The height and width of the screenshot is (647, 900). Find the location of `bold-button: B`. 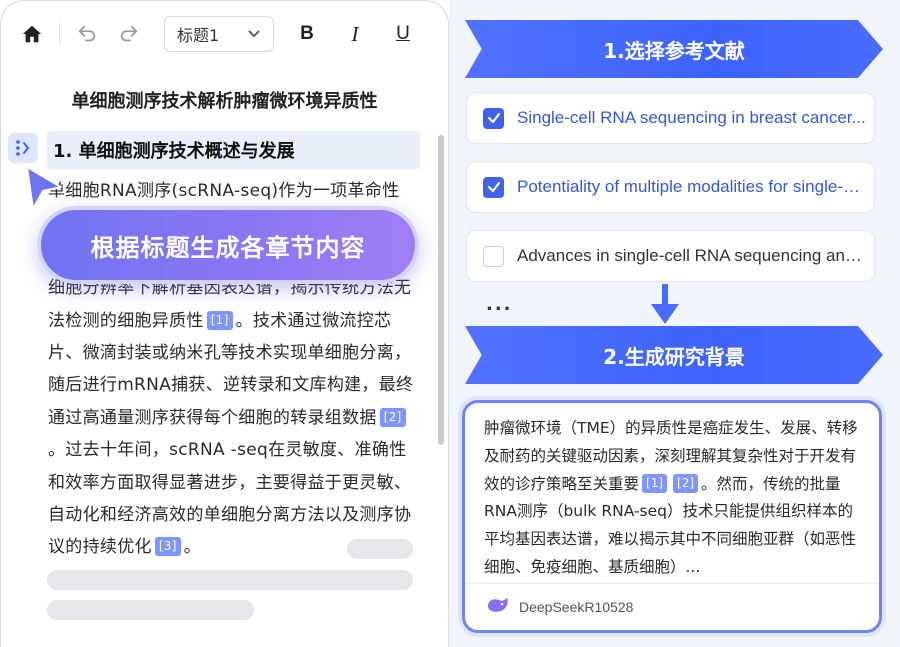

bold-button: B is located at coordinates (307, 34).